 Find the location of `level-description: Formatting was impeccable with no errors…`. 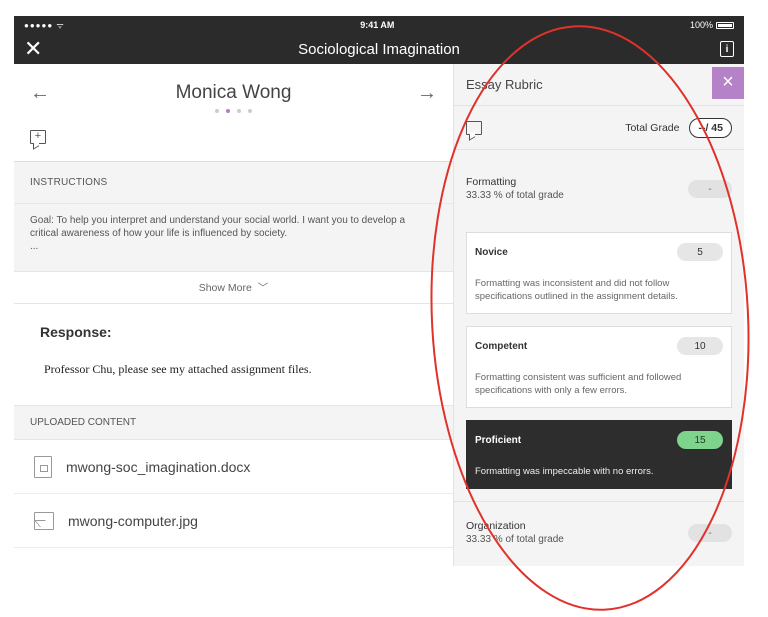

level-description: Formatting was impeccable with no errors… is located at coordinates (564, 471).